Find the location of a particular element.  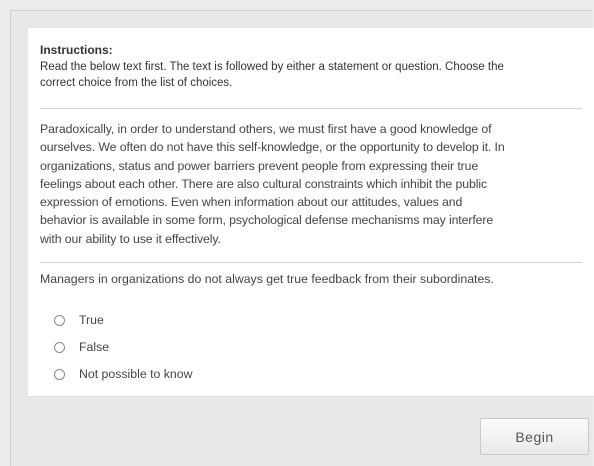

passage-line: with our ability to use it effectively. is located at coordinates (130, 238).